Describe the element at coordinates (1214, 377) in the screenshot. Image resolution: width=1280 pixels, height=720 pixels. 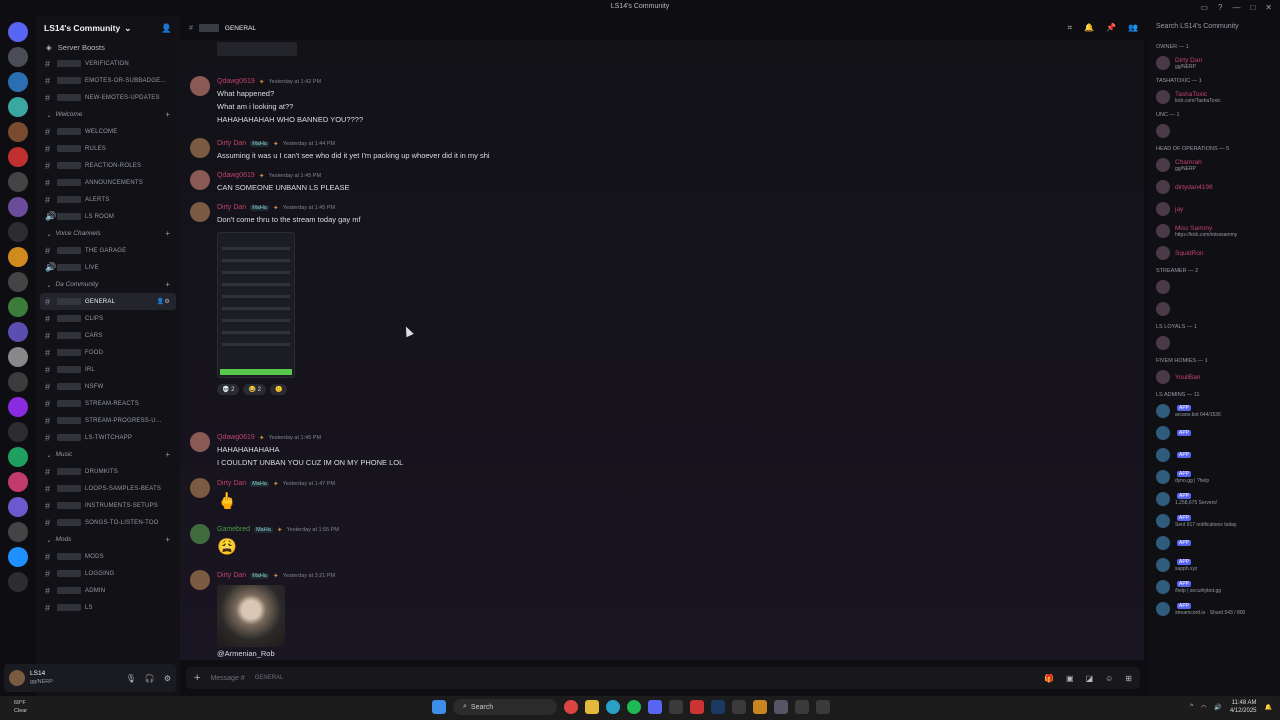
I see `member-item: YoullBan` at that location.